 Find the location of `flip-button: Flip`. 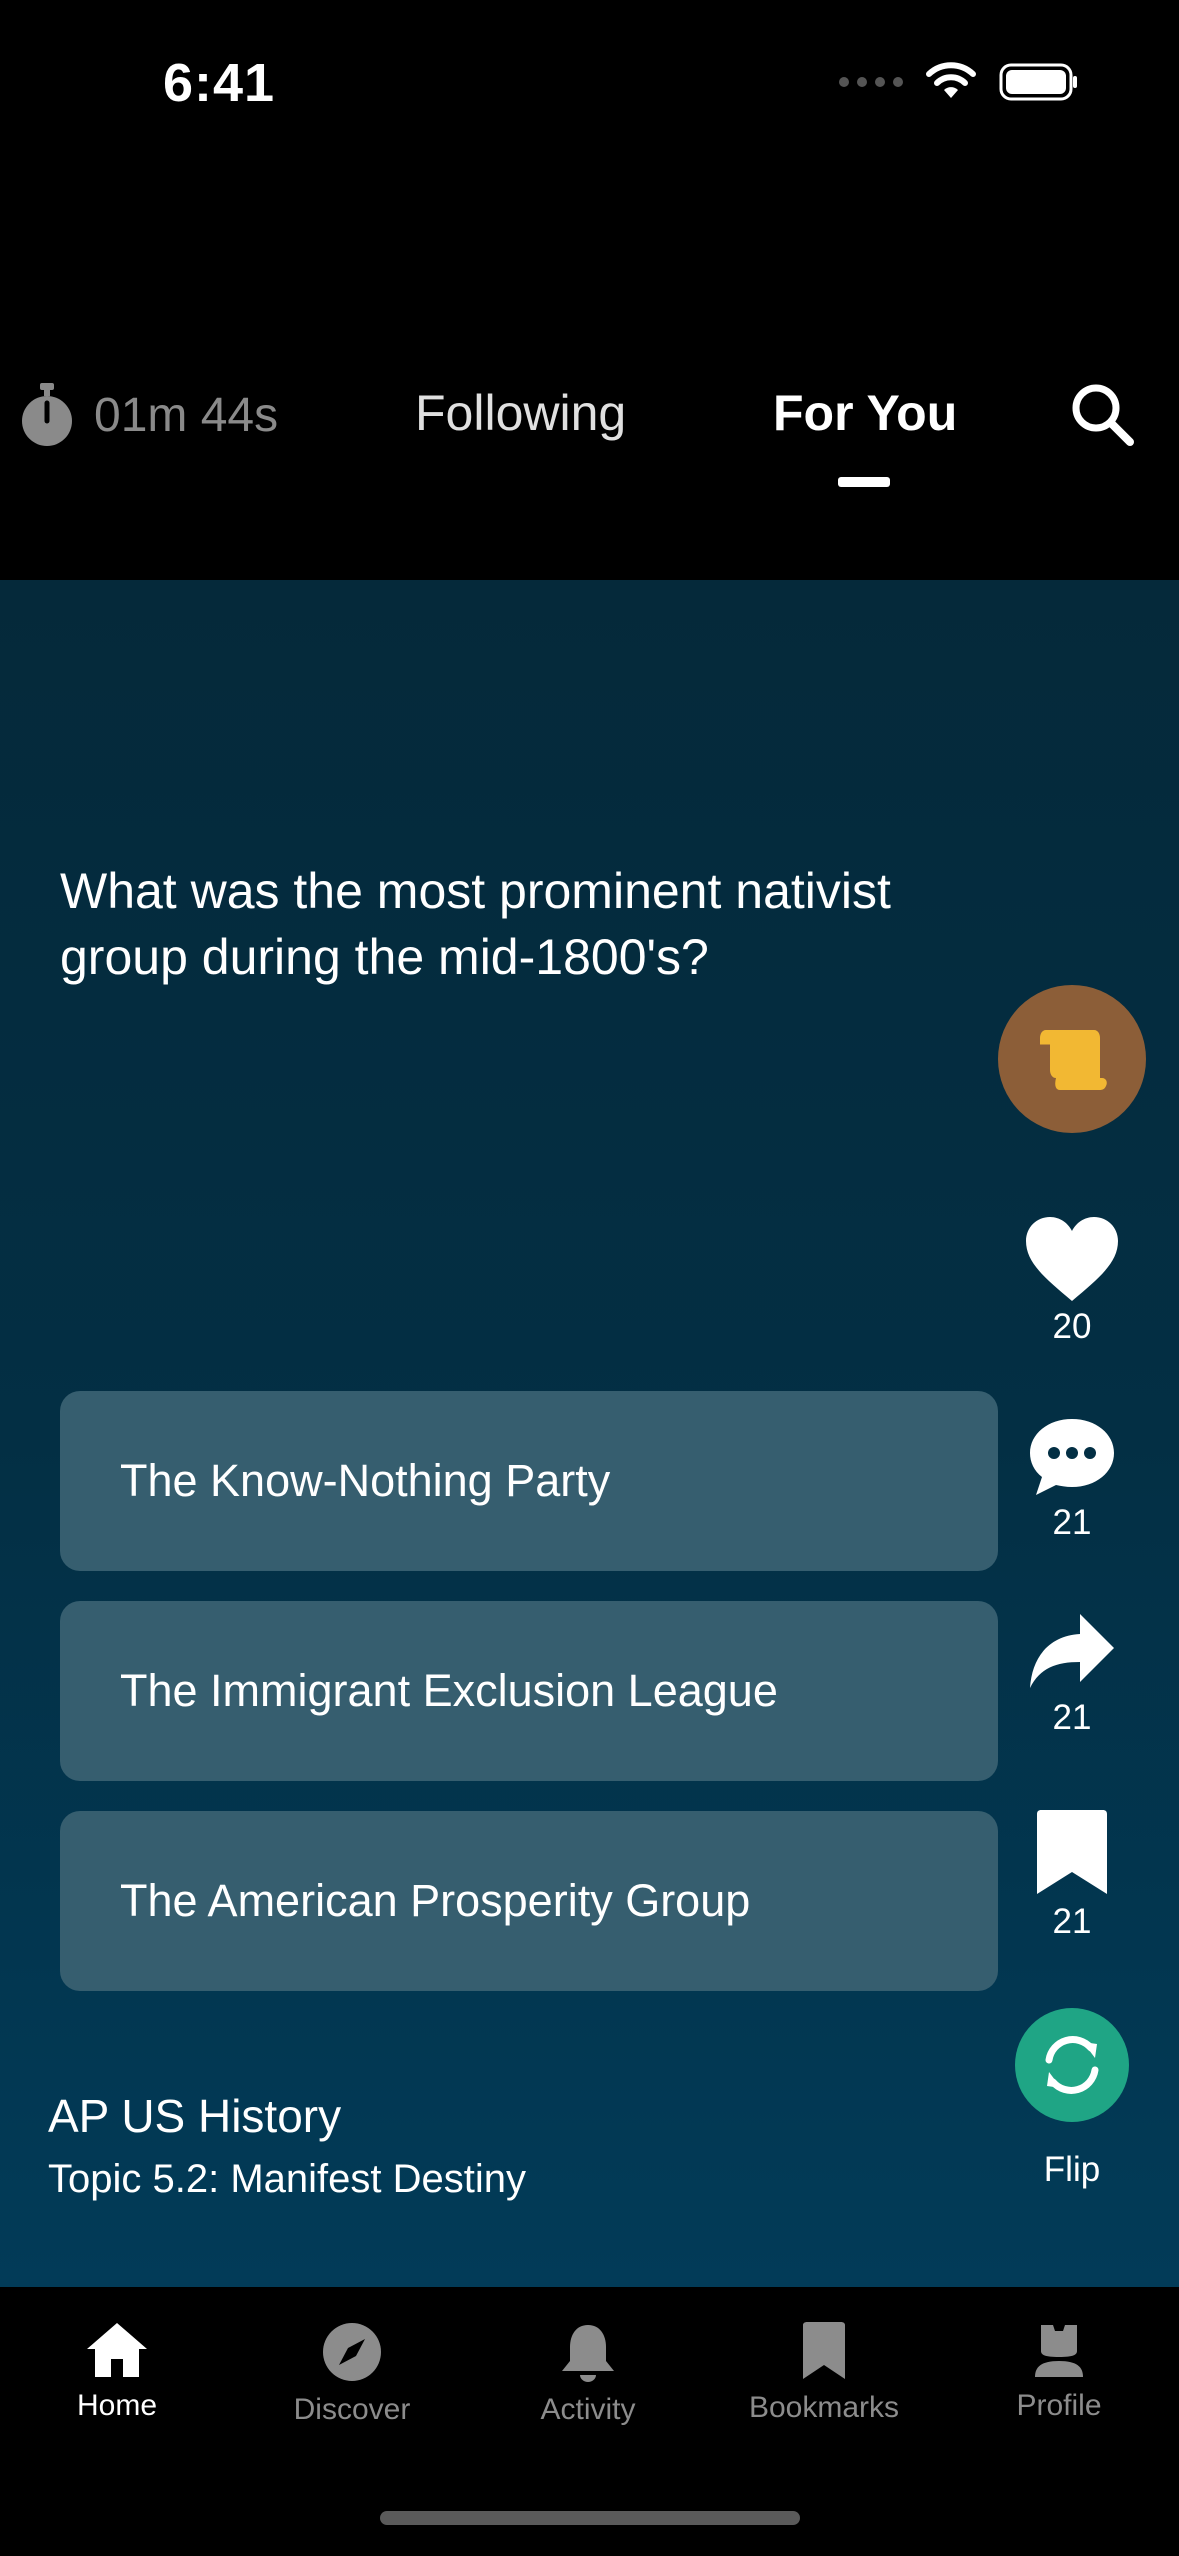

flip-button: Flip is located at coordinates (1072, 2099).